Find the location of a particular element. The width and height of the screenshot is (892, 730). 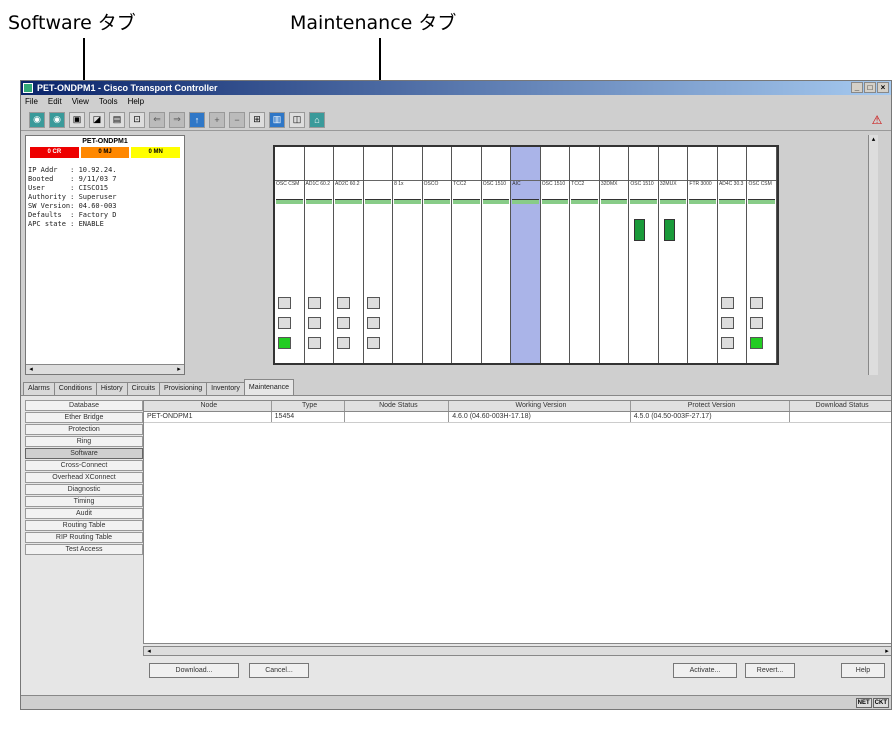

up-icon: ↑ is located at coordinates (197, 119).